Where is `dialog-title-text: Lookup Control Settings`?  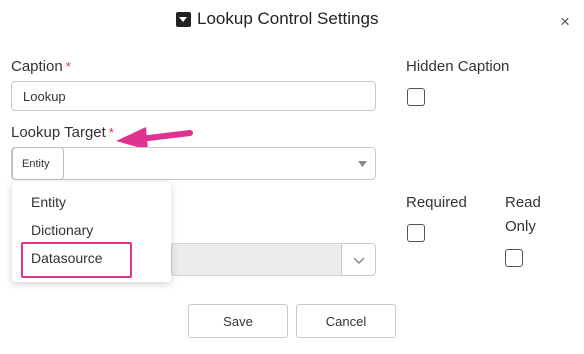 dialog-title-text: Lookup Control Settings is located at coordinates (288, 18).